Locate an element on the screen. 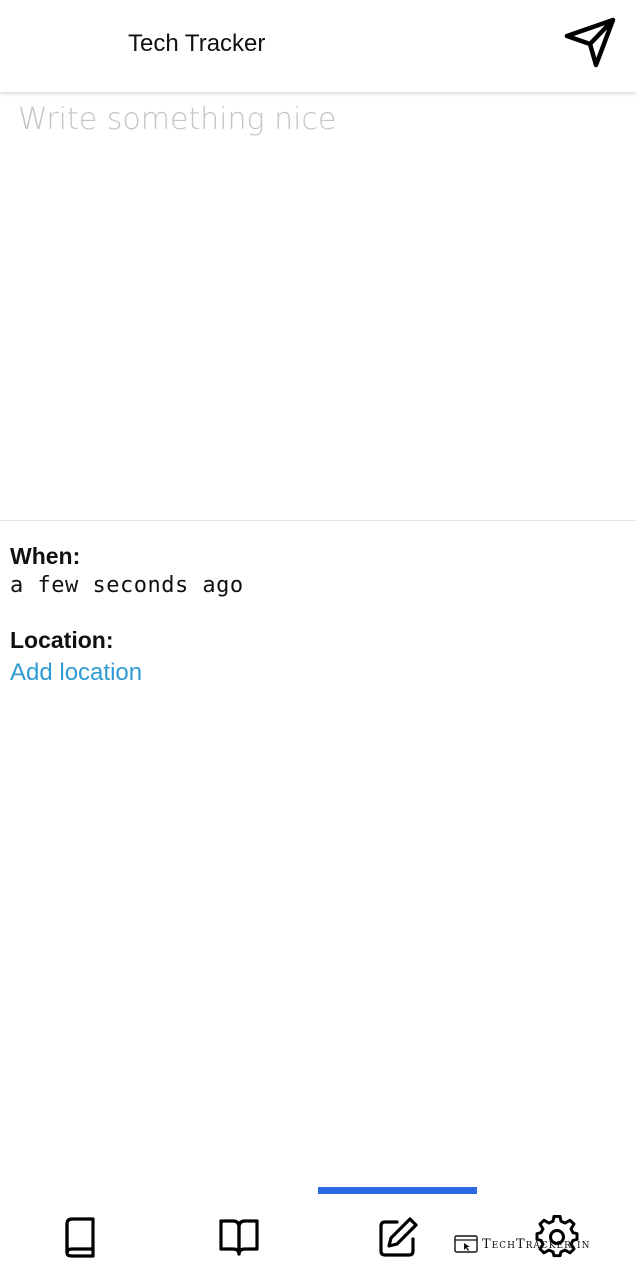  add-location-link: Add location is located at coordinates (76, 673).